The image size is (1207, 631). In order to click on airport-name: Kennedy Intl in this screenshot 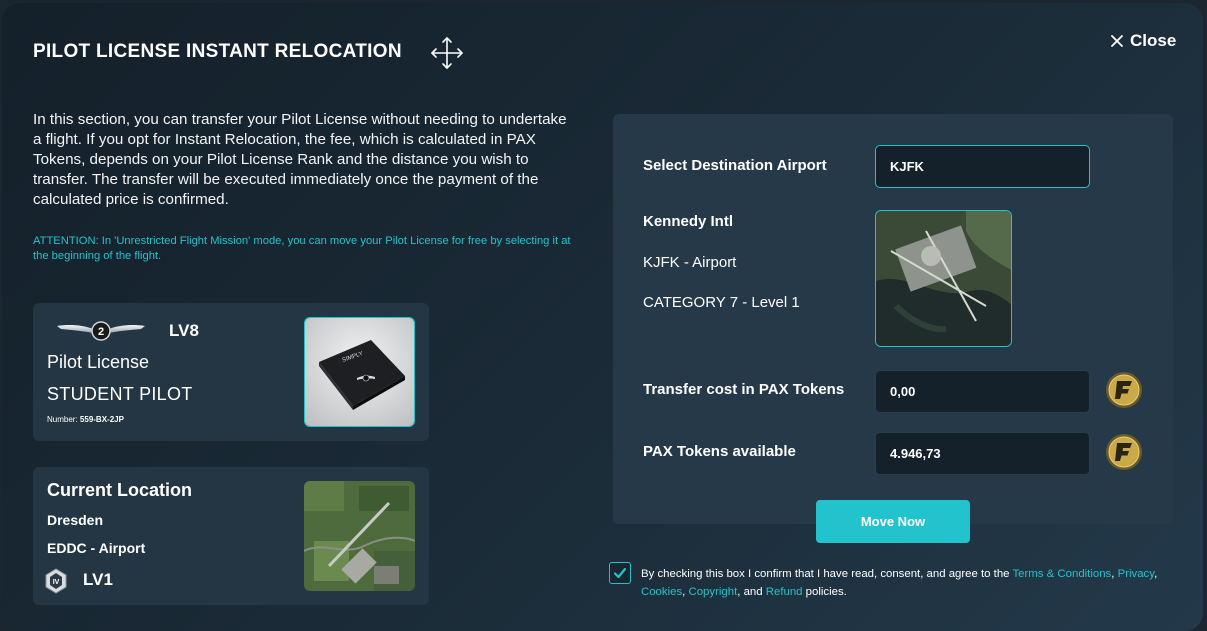, I will do `click(688, 221)`.